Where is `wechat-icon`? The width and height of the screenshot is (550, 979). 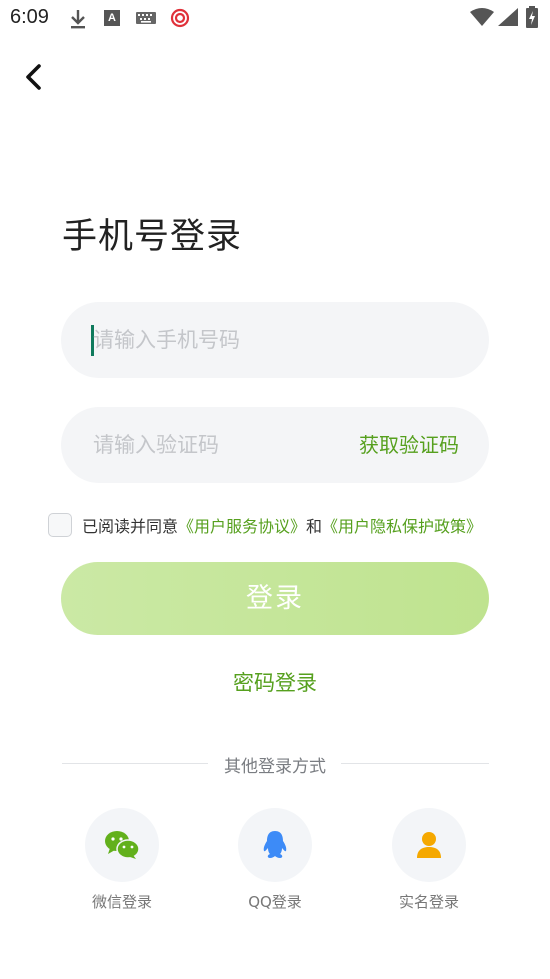 wechat-icon is located at coordinates (122, 845).